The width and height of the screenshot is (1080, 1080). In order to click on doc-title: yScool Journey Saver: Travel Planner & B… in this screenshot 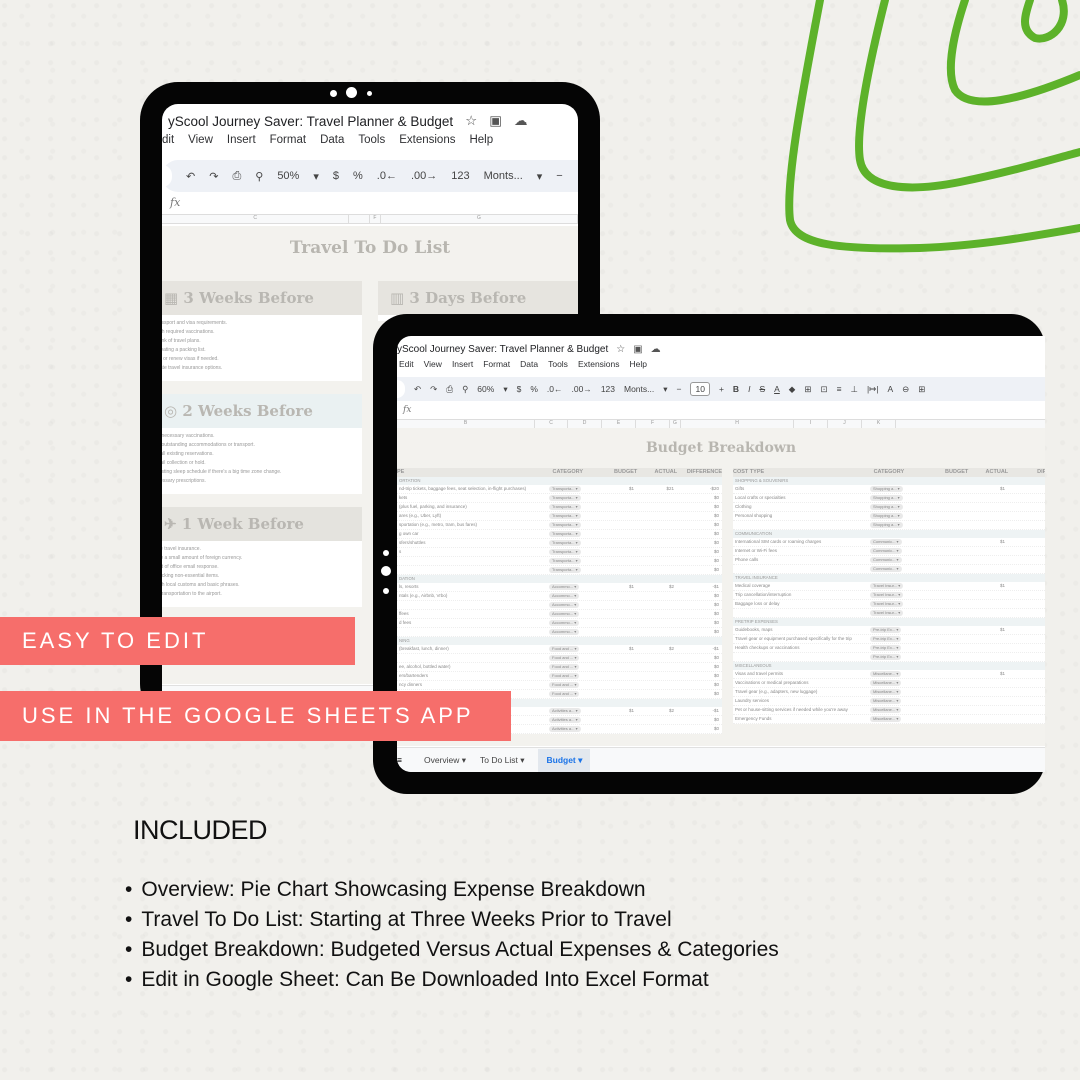, I will do `click(310, 121)`.